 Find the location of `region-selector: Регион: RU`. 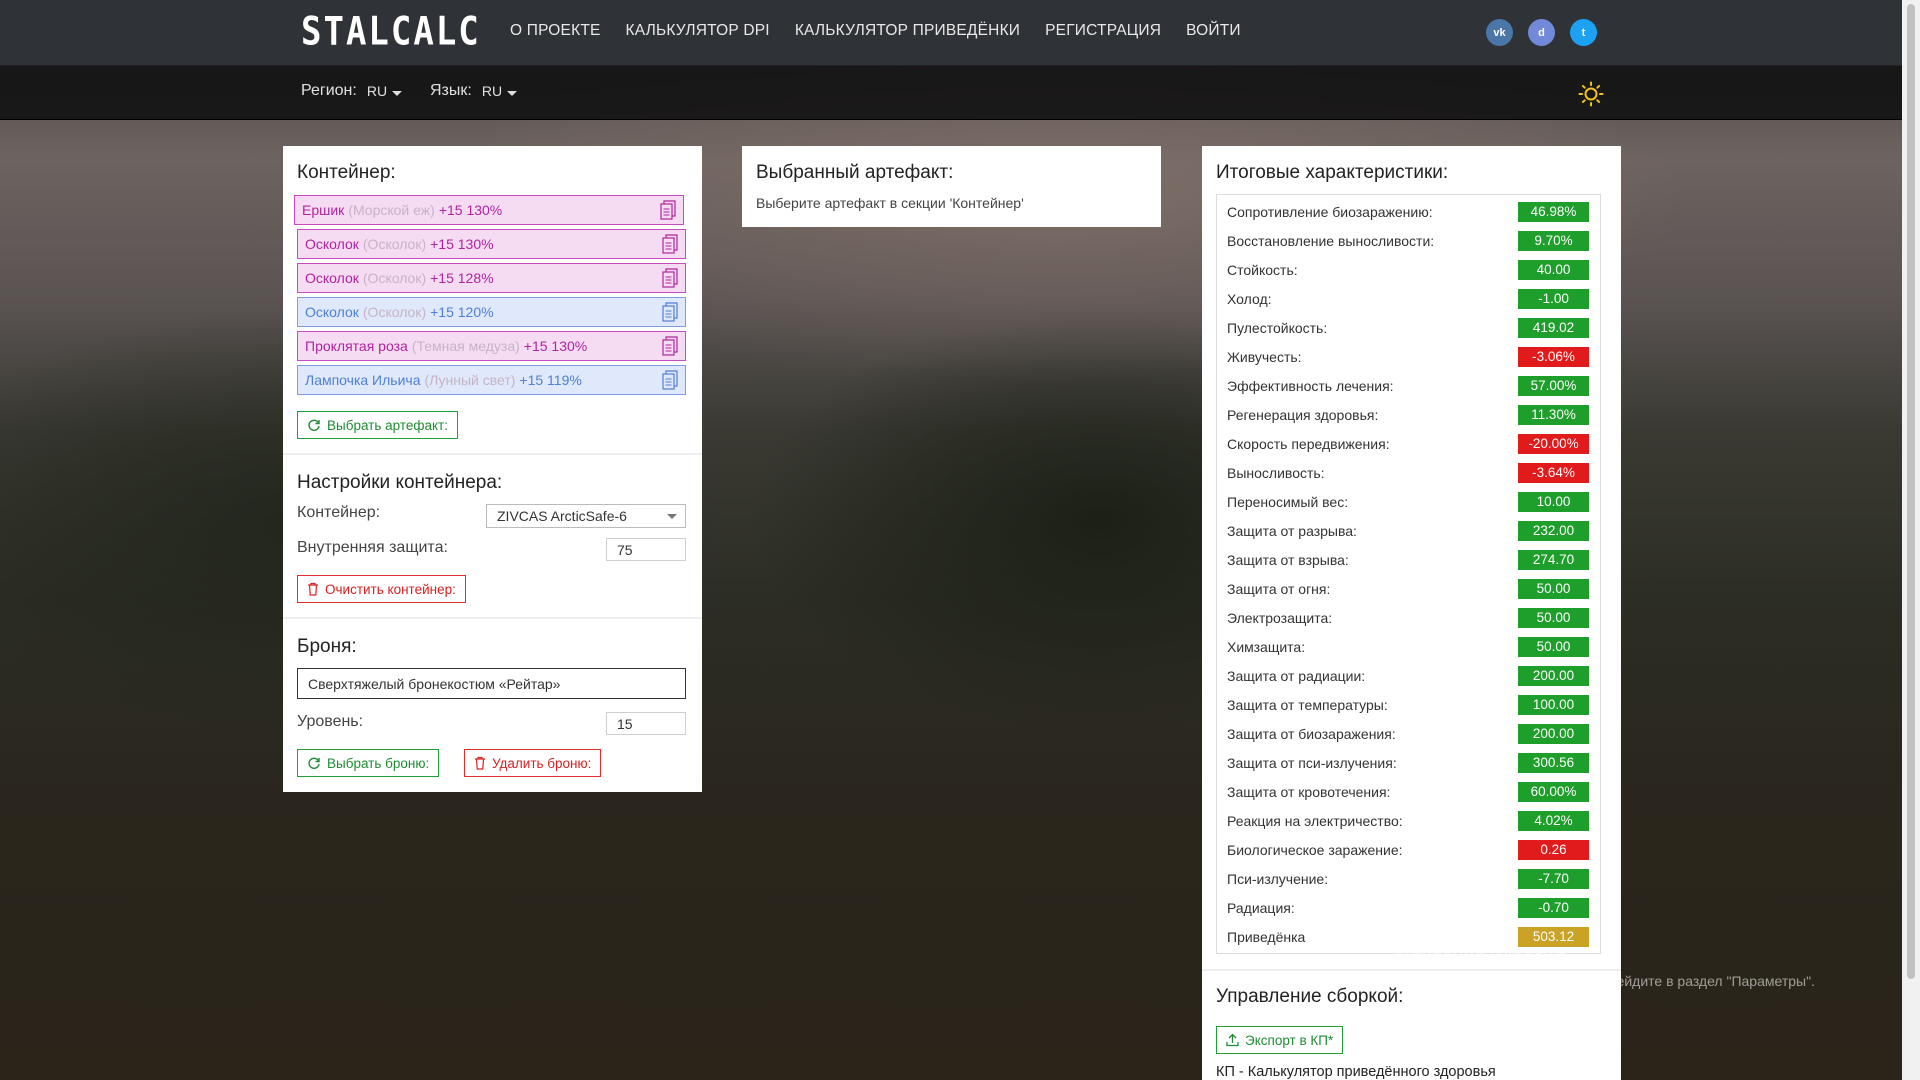

region-selector: Регион: RU is located at coordinates (352, 91).